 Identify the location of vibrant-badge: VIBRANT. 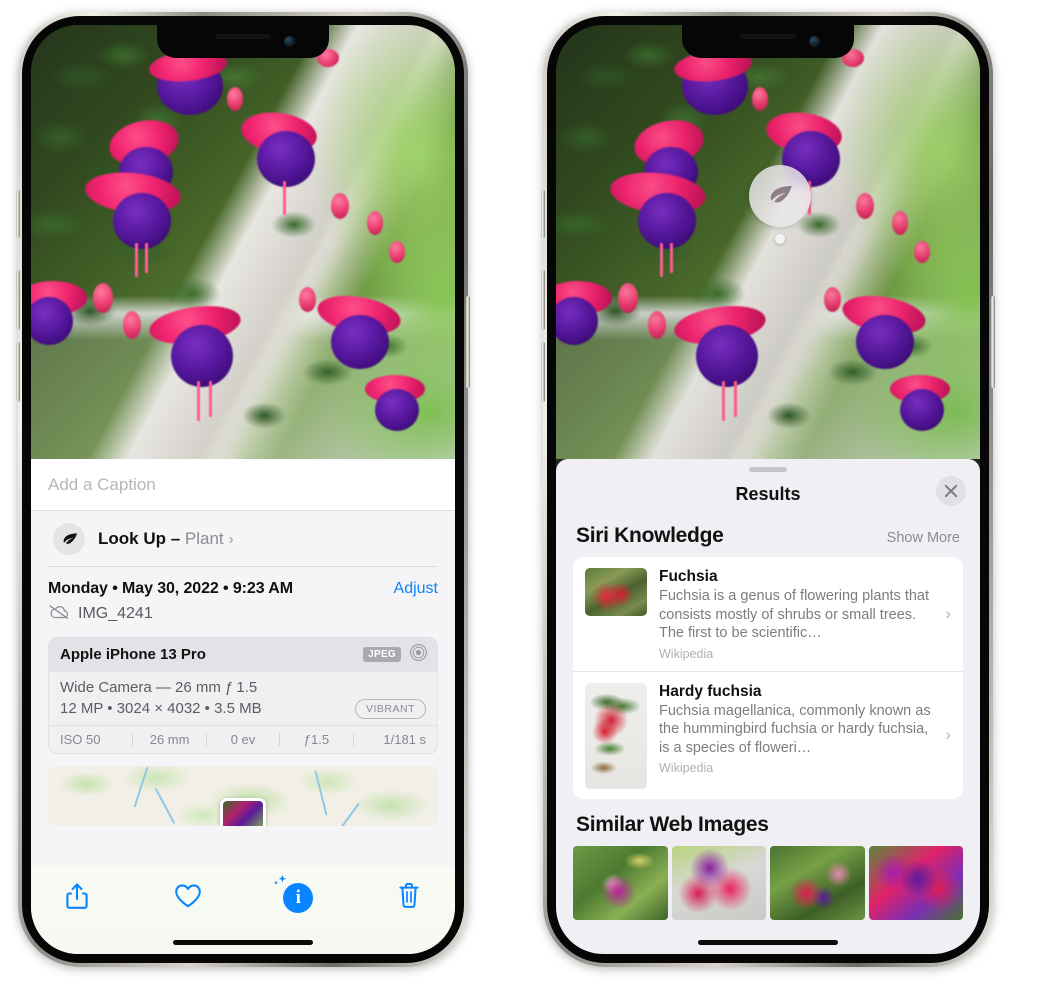
(390, 708).